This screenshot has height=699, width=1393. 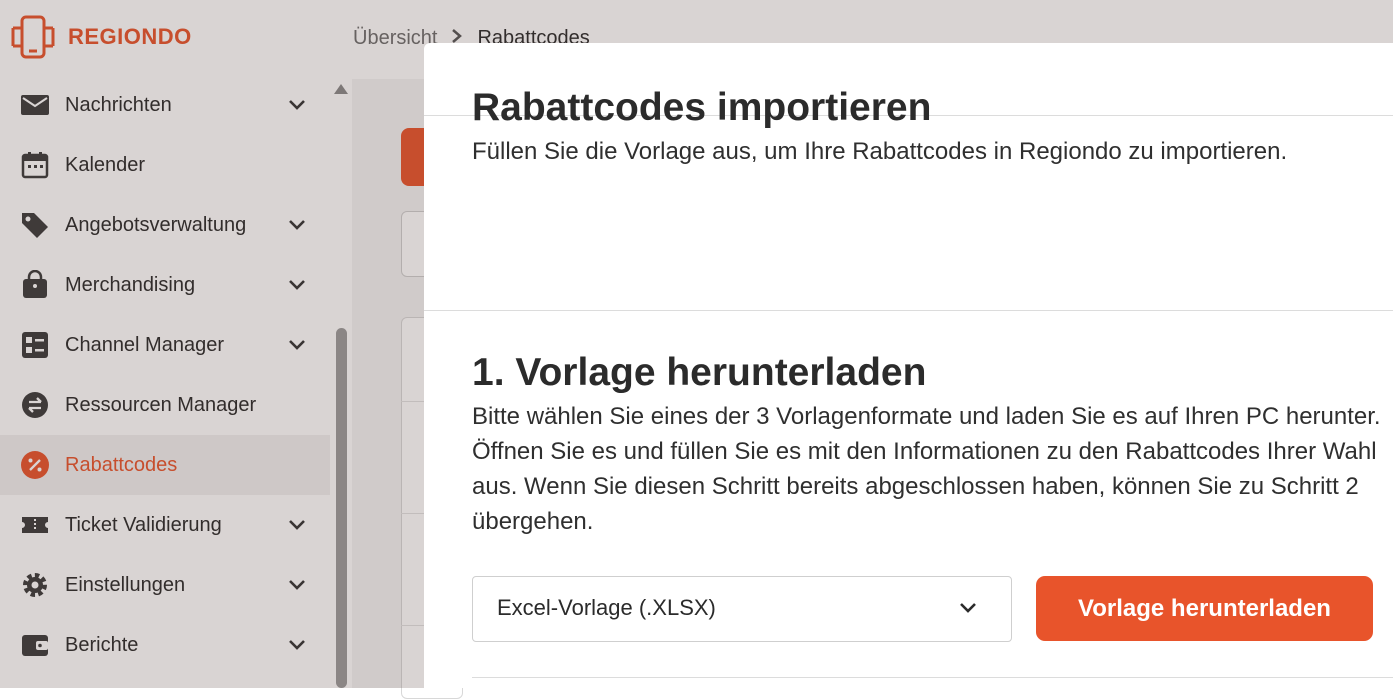 What do you see at coordinates (1204, 608) in the screenshot?
I see `download-template-button: Vorlage herunterladen` at bounding box center [1204, 608].